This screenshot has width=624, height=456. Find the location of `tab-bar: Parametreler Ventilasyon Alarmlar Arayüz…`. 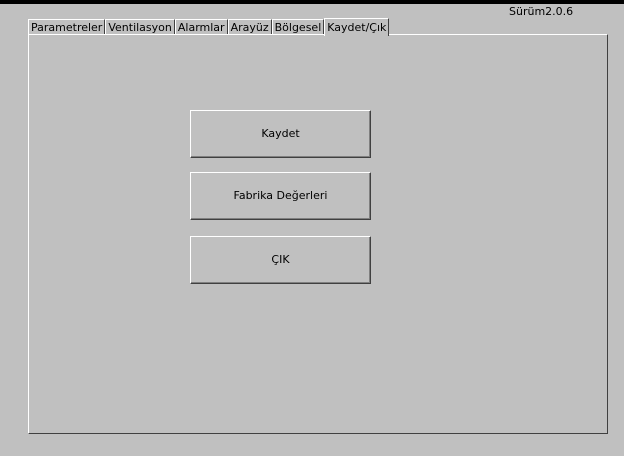

tab-bar: Parametreler Ventilasyon Alarmlar Arayüz… is located at coordinates (209, 26).